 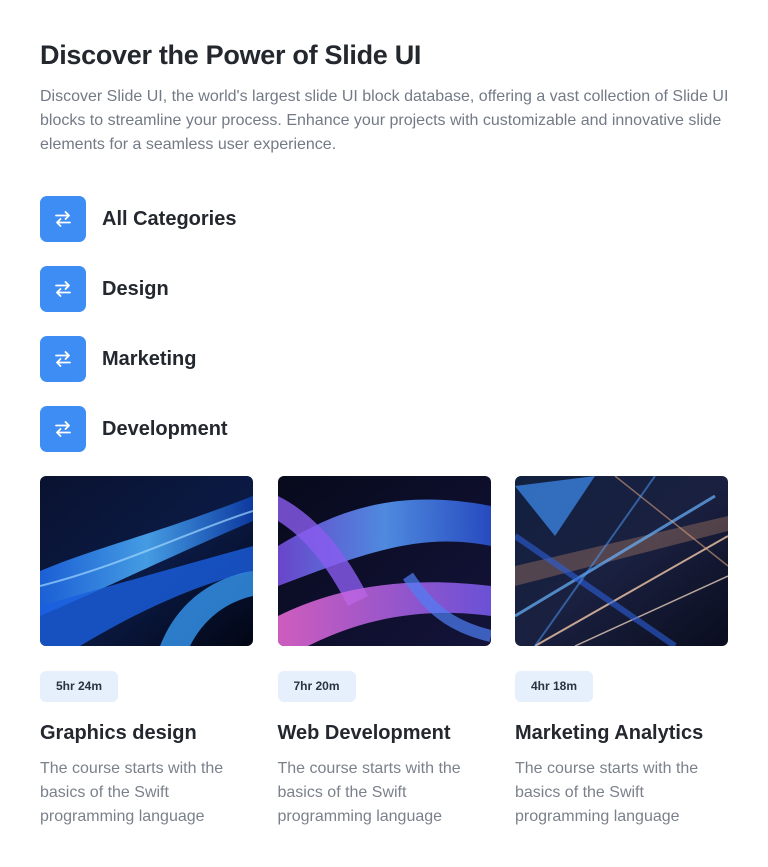 What do you see at coordinates (621, 733) in the screenshot?
I see `course-title: Marketing Analytics` at bounding box center [621, 733].